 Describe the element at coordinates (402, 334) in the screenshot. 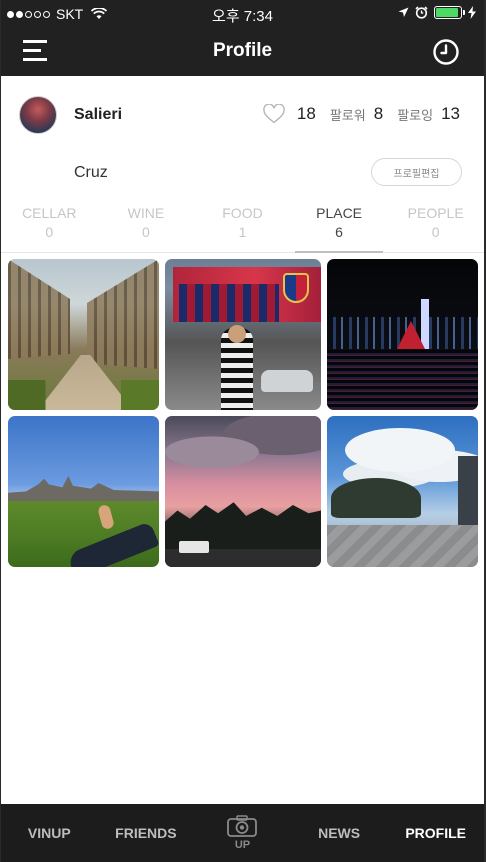

I see `photo-night-skyline` at that location.